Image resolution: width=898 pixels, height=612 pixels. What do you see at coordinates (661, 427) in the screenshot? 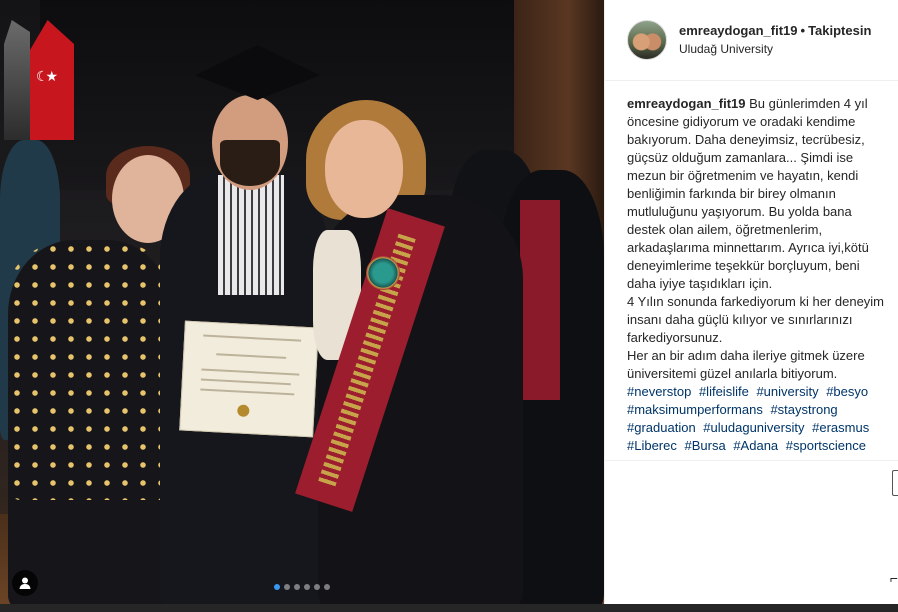
I see `hashtag-link: #graduation` at bounding box center [661, 427].